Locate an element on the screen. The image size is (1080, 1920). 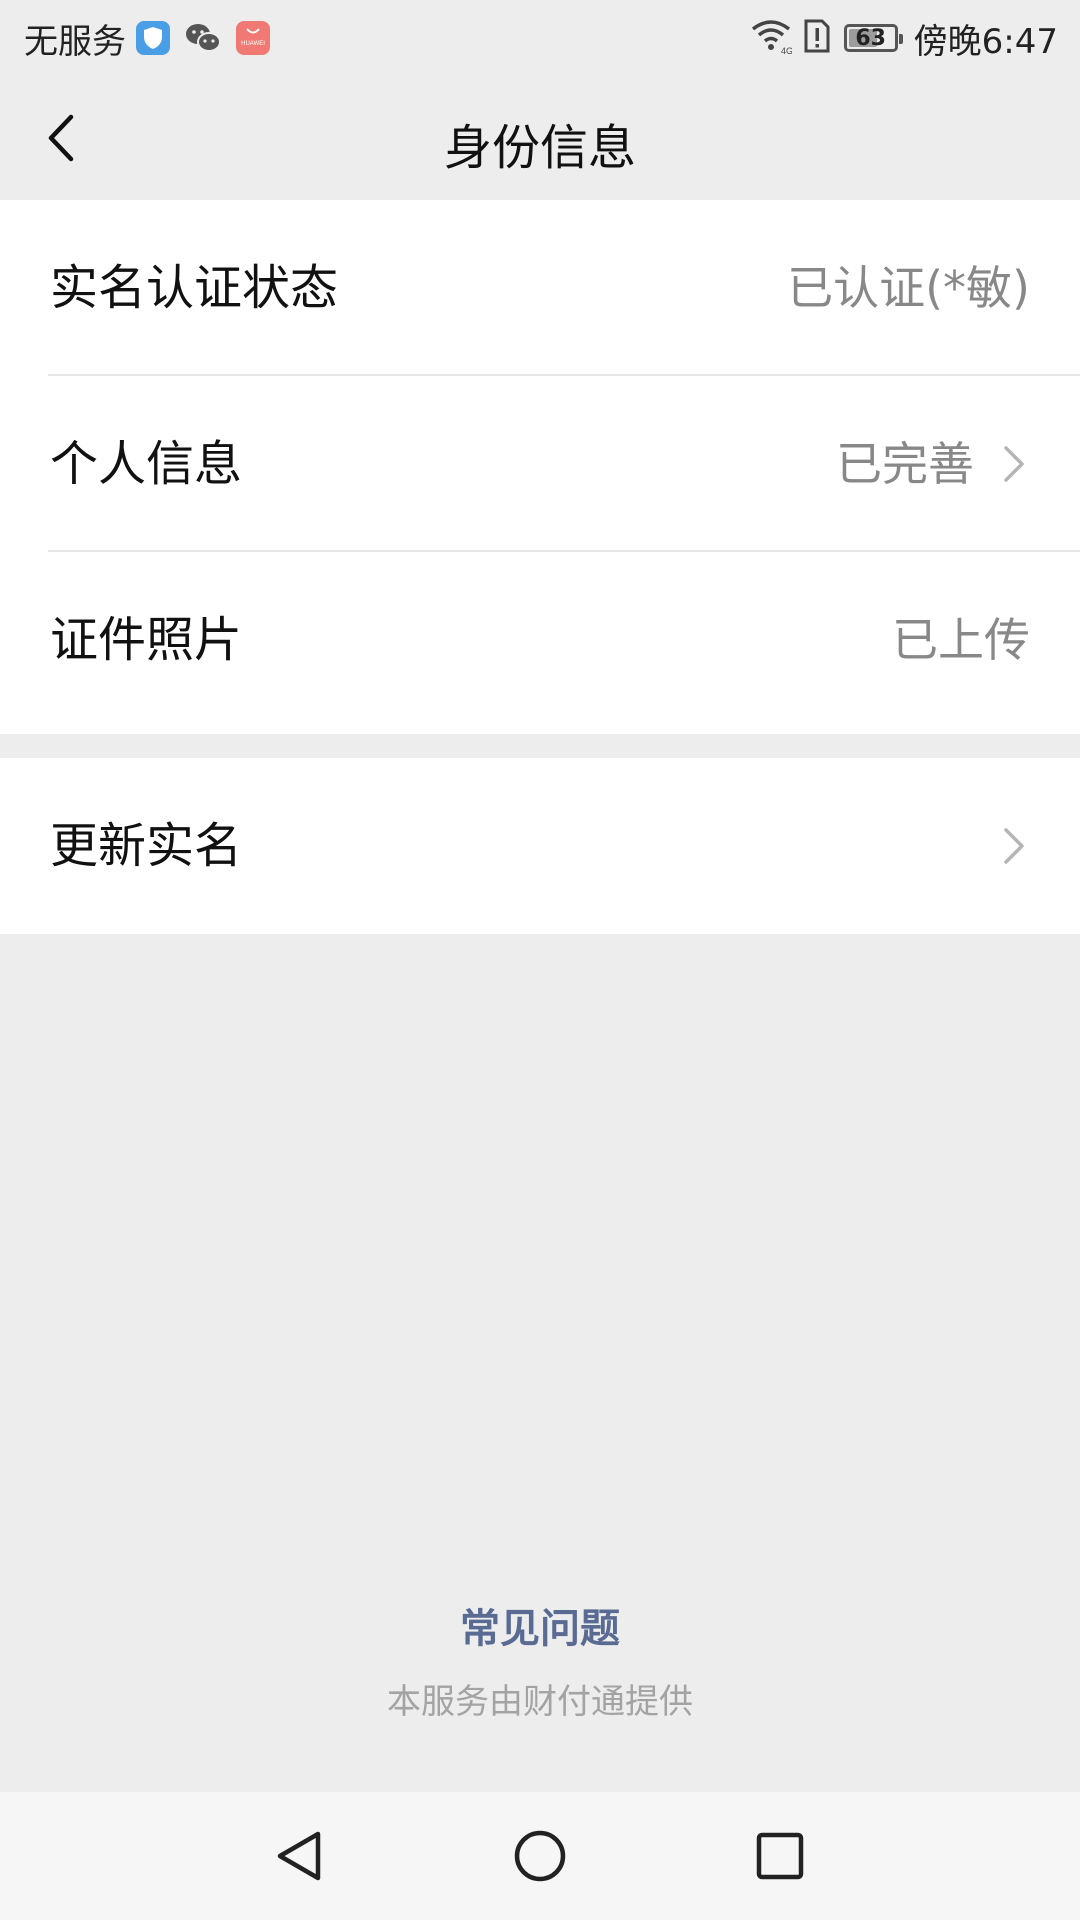
system-recent-button is located at coordinates (780, 1856).